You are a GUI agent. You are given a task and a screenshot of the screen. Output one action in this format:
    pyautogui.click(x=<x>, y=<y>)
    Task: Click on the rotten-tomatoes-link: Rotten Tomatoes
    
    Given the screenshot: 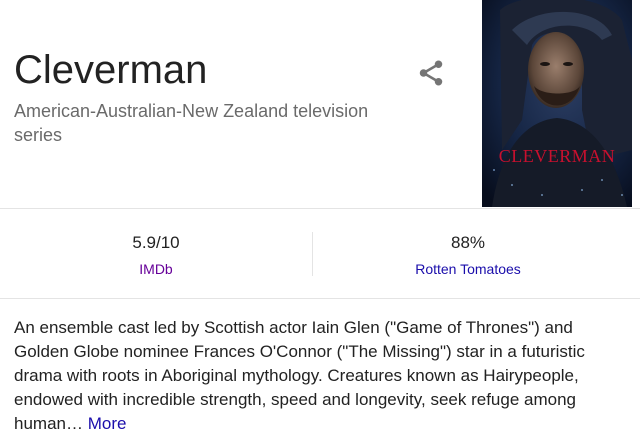 What is the action you would take?
    pyautogui.click(x=468, y=269)
    